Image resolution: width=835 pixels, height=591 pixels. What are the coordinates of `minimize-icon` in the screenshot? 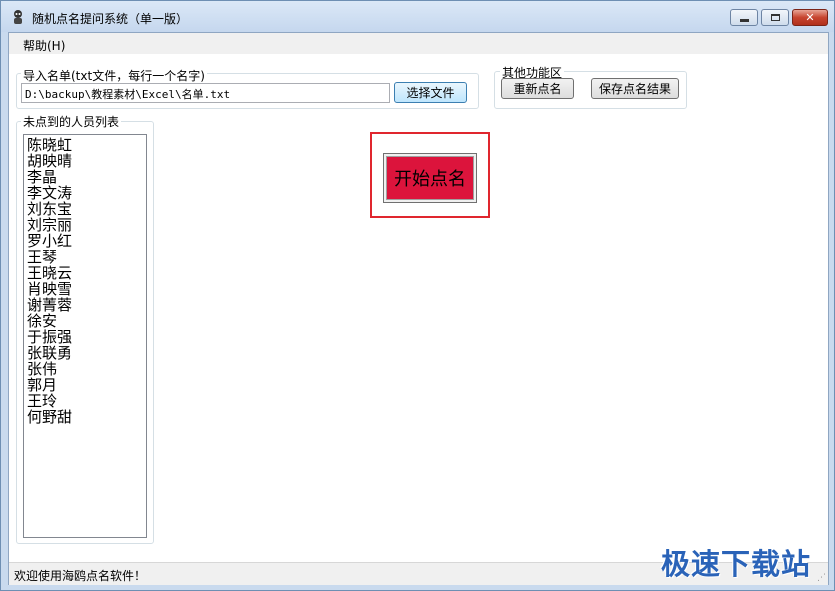 It's located at (744, 20).